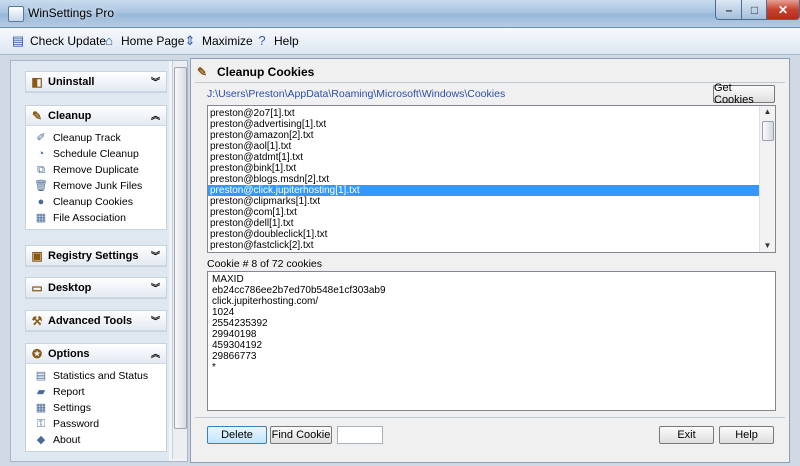  What do you see at coordinates (767, 112) in the screenshot?
I see `scroll-up-icon: ▲` at bounding box center [767, 112].